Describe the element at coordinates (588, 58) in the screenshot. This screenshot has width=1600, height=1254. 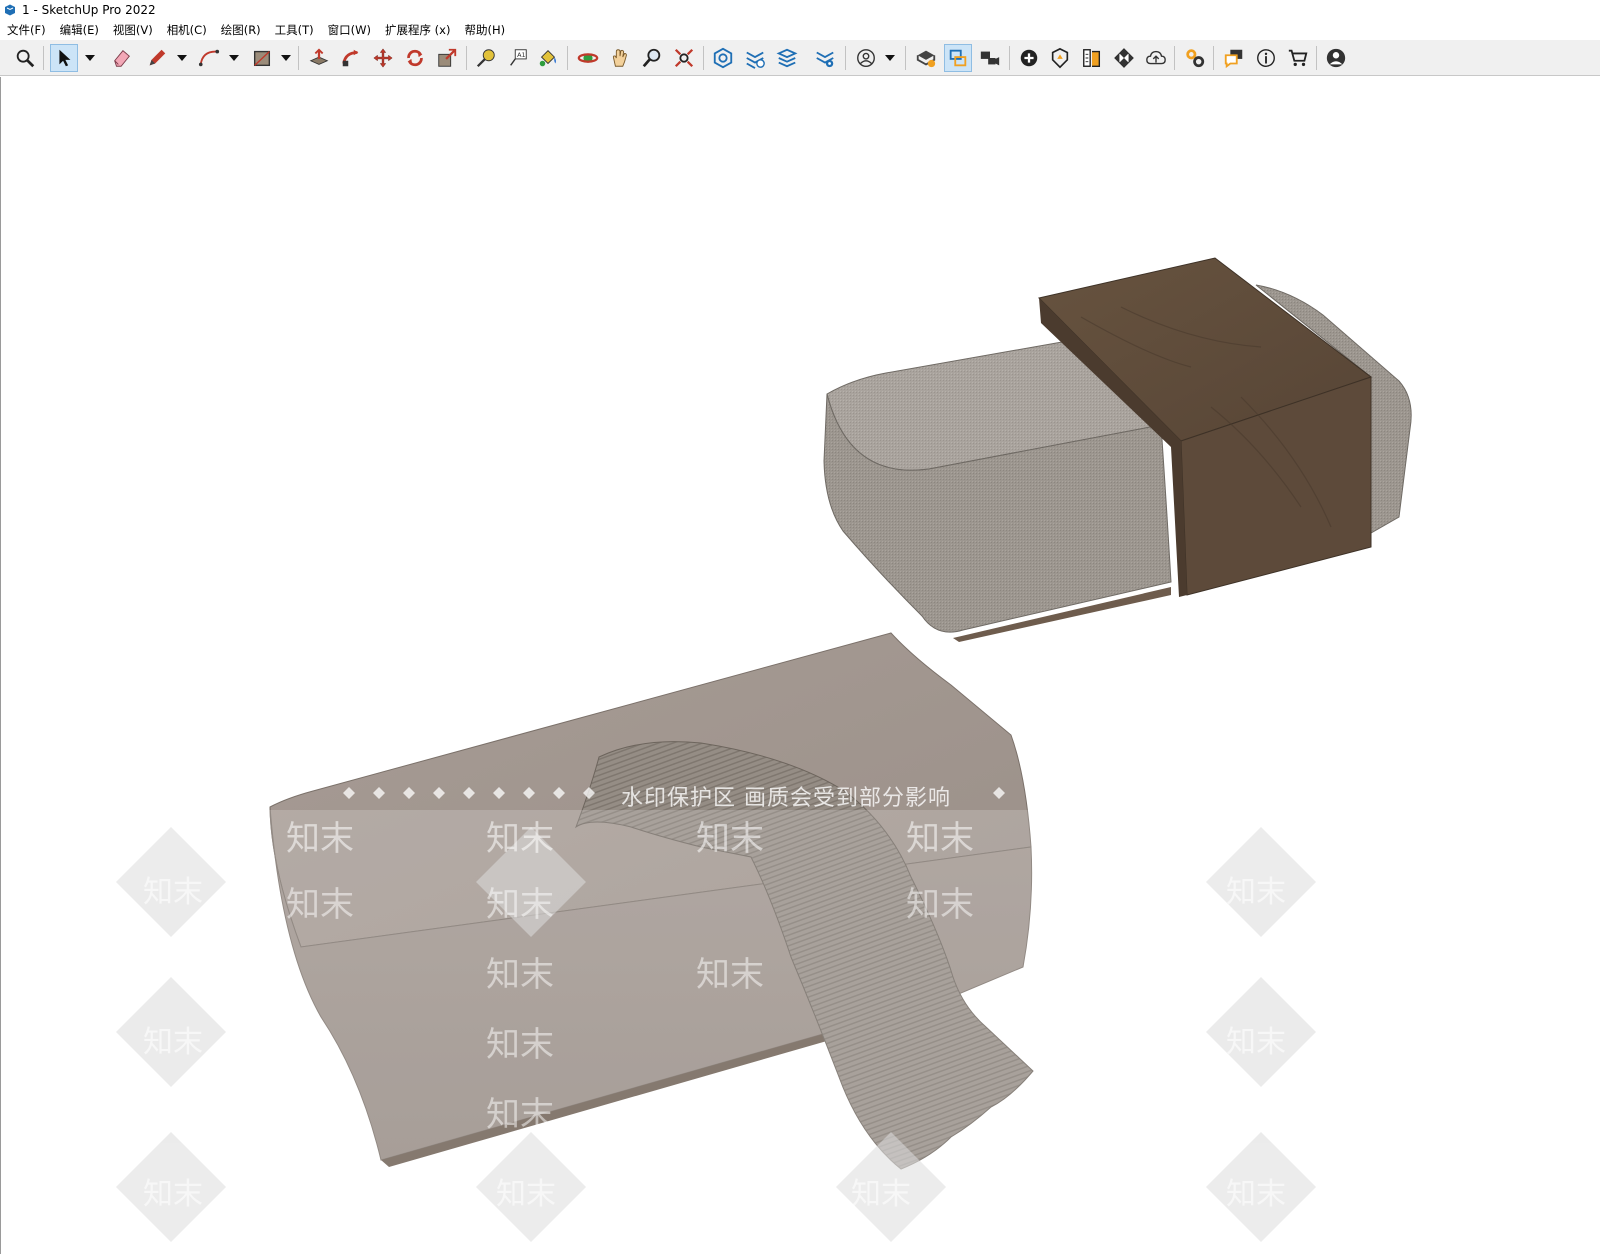
I see `orbit-icon` at that location.